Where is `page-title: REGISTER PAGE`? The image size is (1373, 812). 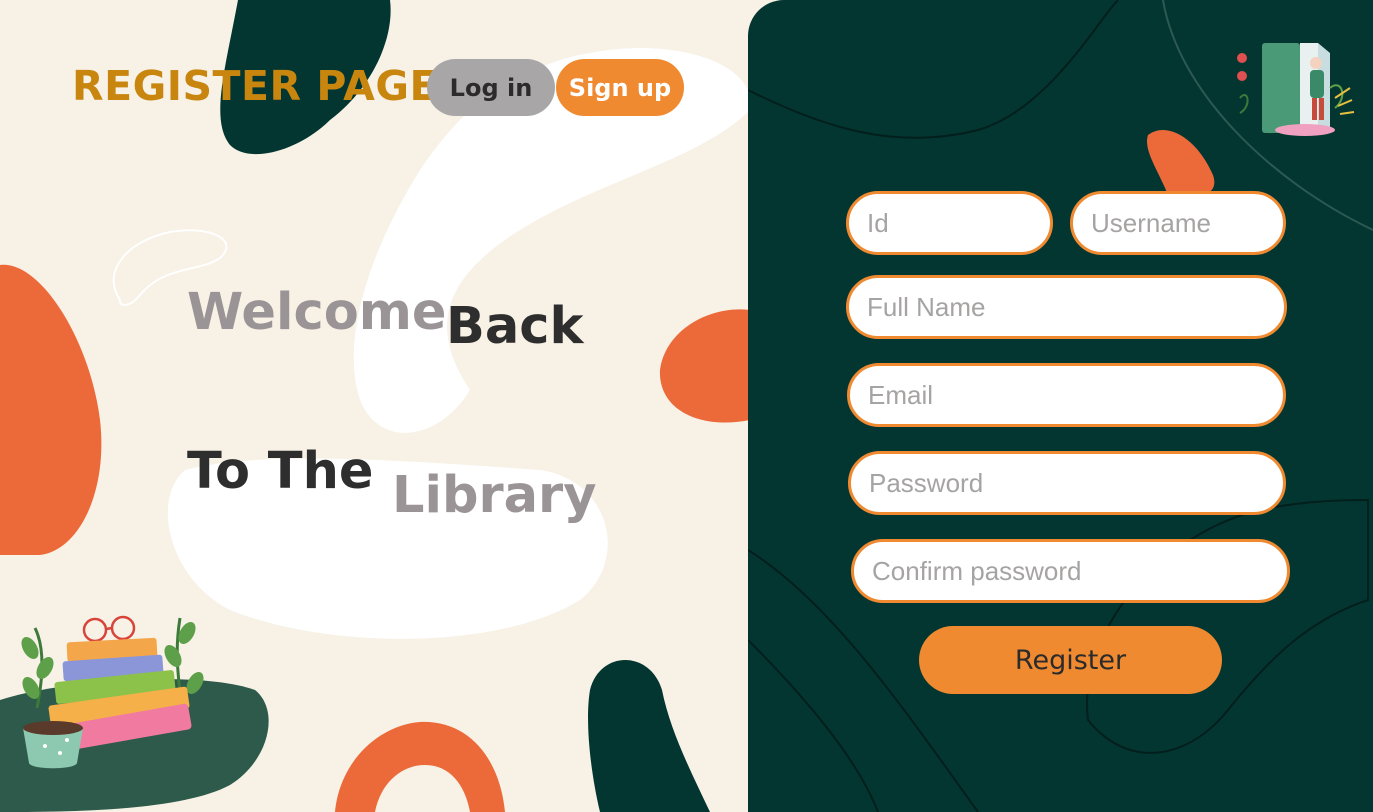
page-title: REGISTER PAGE is located at coordinates (255, 86).